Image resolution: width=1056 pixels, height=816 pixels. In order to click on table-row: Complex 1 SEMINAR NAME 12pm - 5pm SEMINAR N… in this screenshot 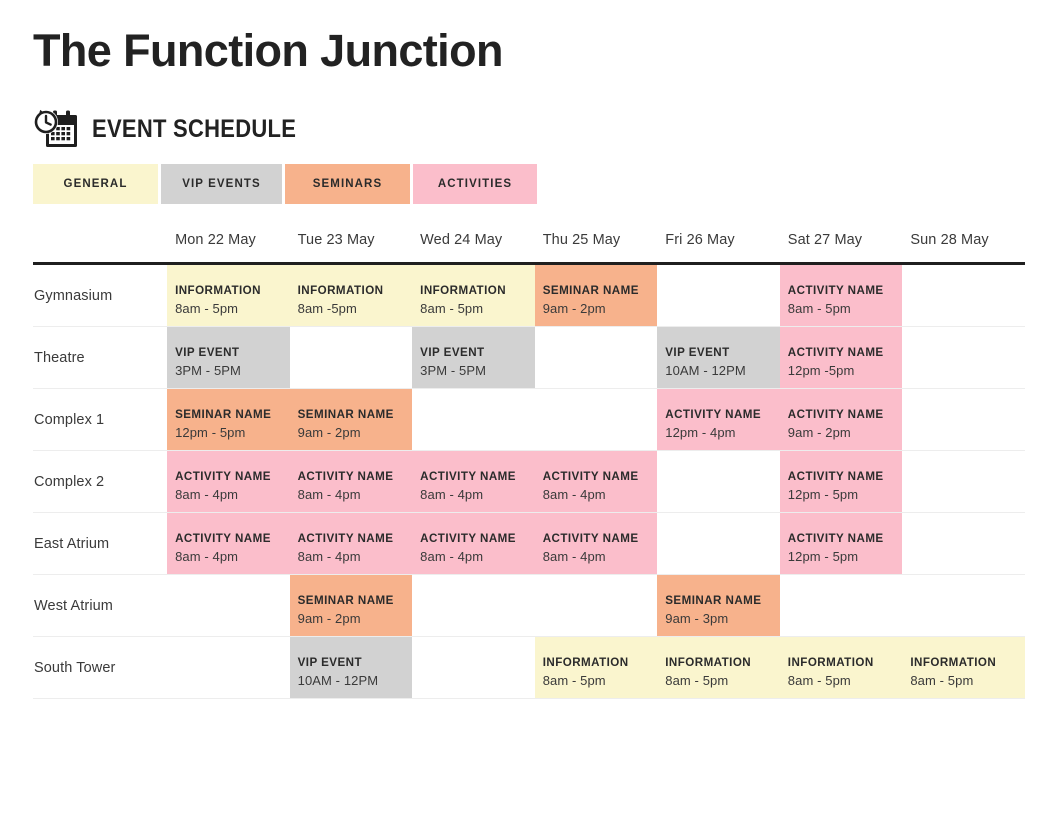, I will do `click(529, 419)`.